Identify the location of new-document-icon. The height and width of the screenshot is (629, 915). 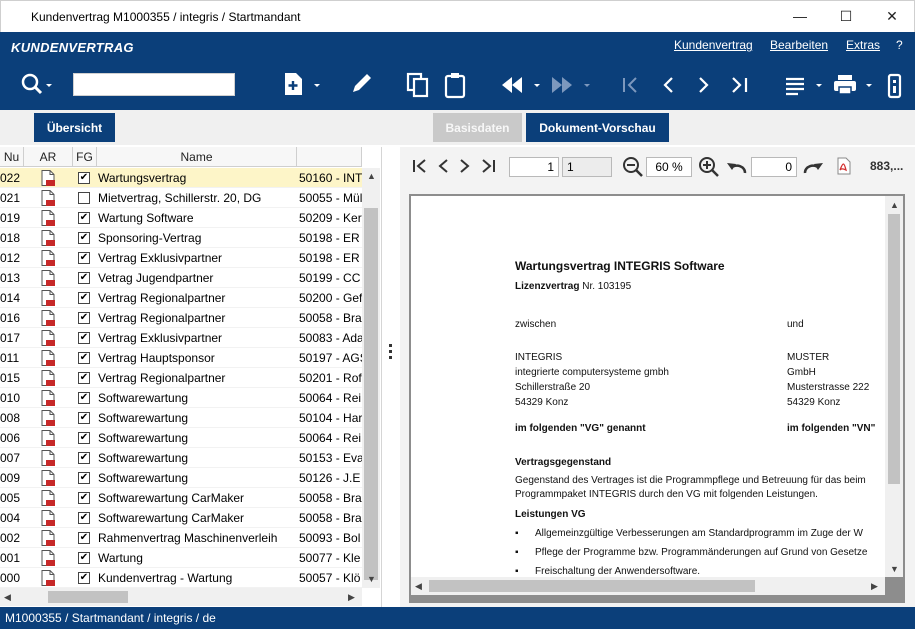
(302, 85).